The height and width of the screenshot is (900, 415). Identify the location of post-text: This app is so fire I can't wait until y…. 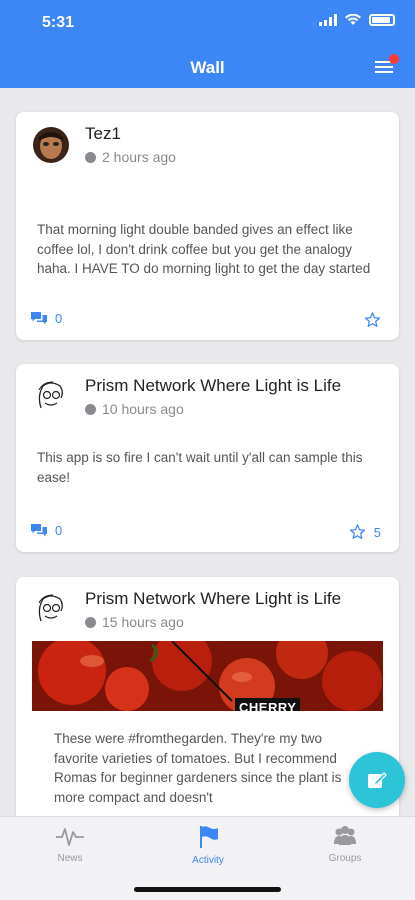
(200, 467).